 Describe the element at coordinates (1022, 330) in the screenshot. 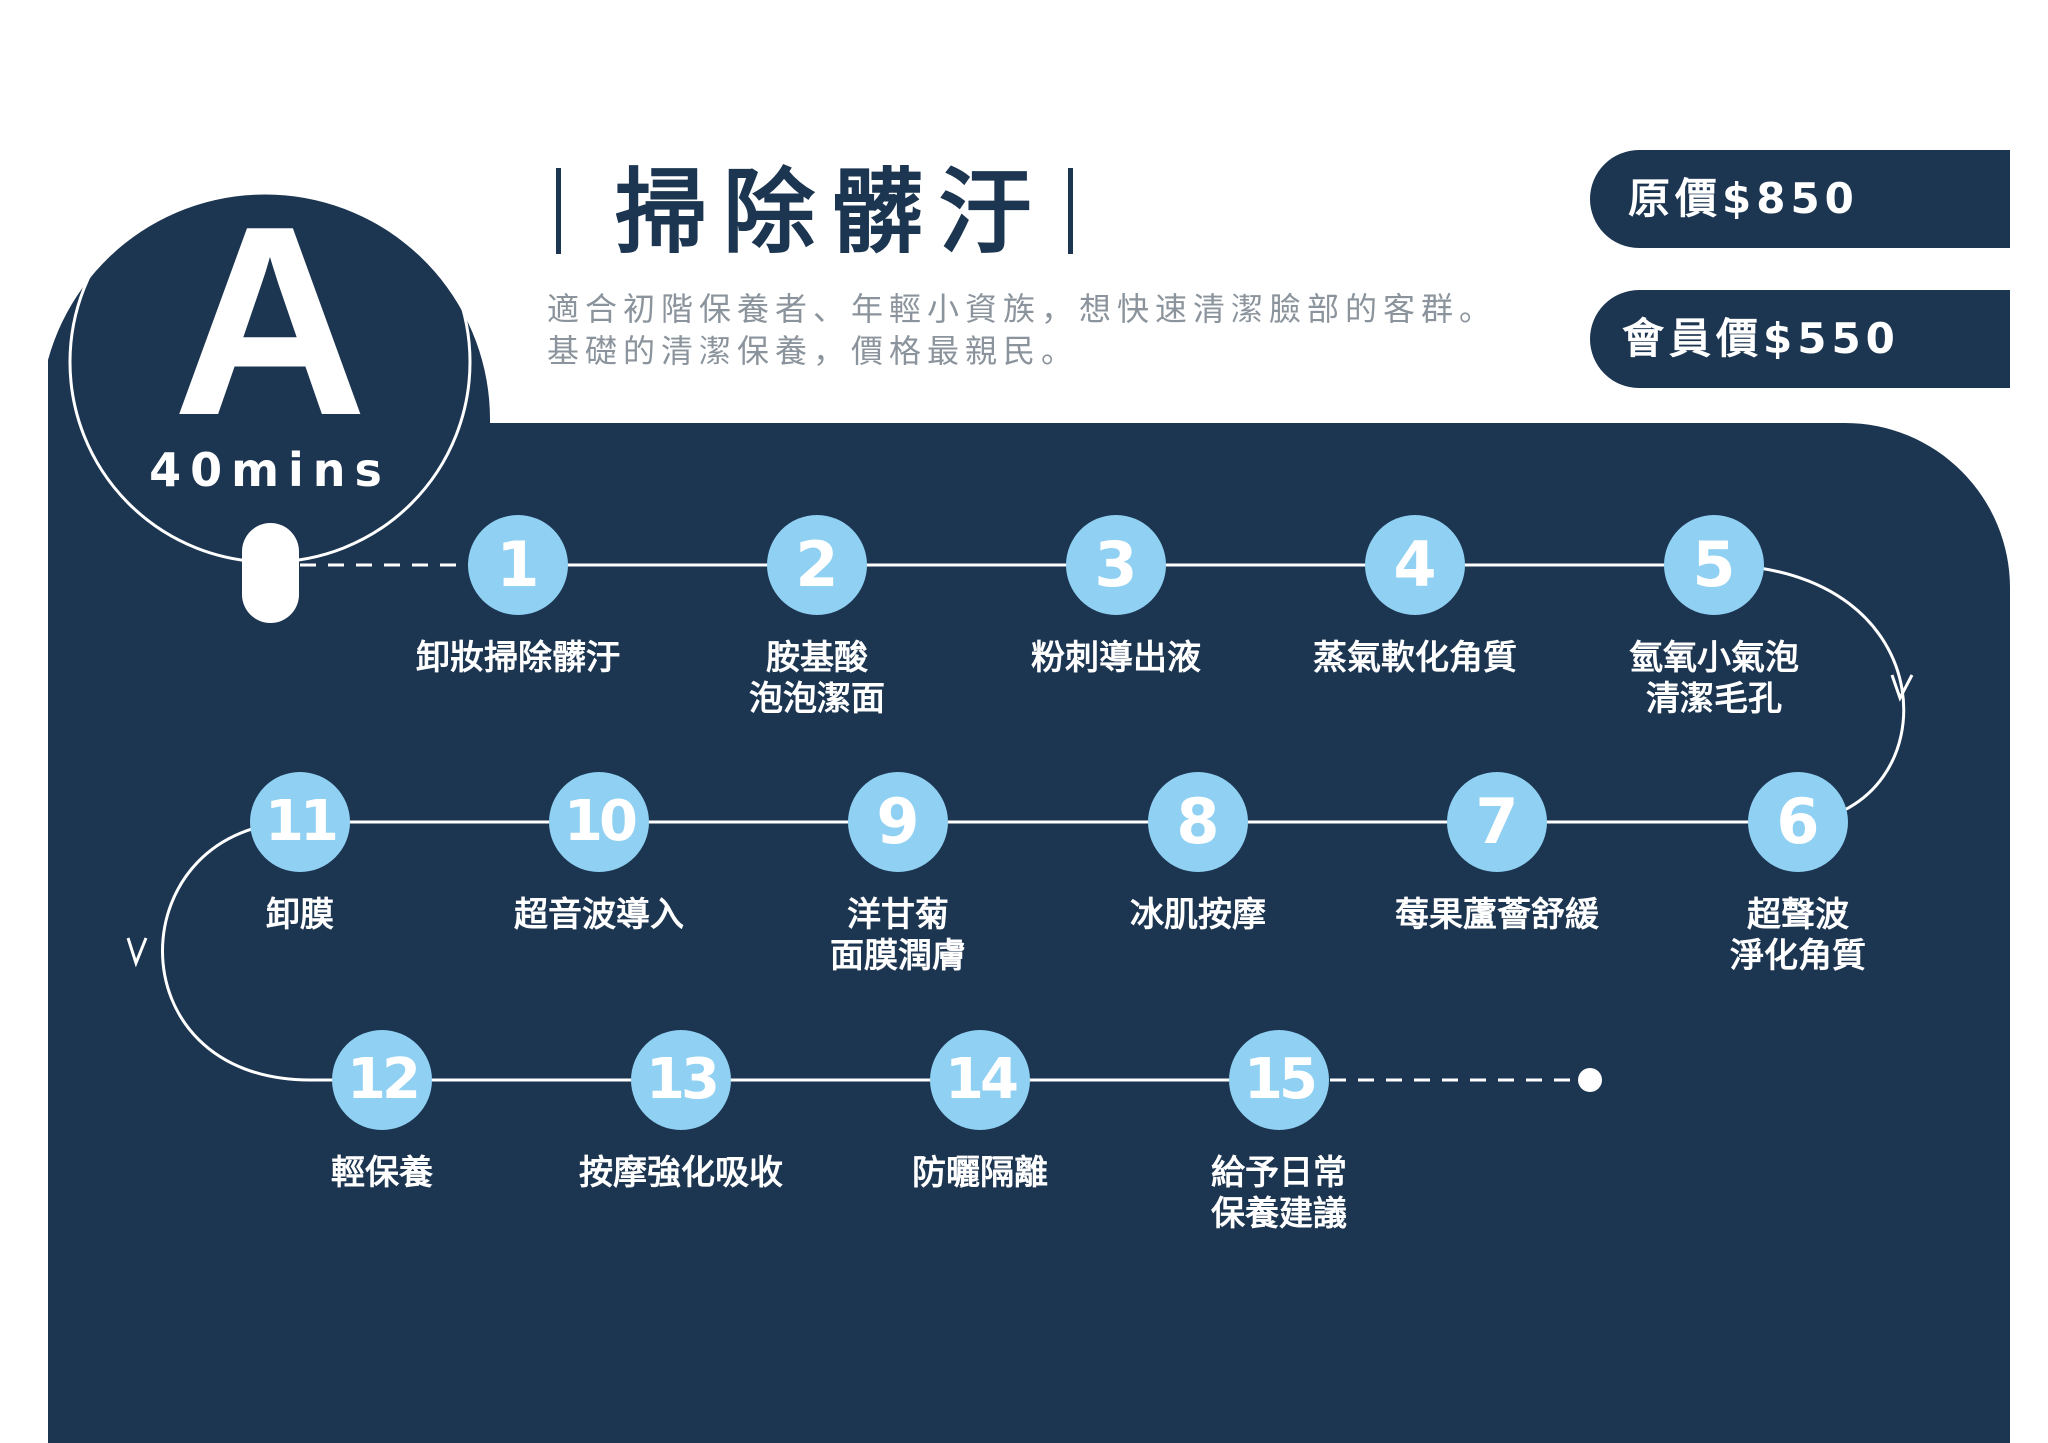

I see `description: 適合初階保養者、年輕小資族，想快速清潔臉部的客群。 基礎的清潔保養，價格最親民。` at that location.